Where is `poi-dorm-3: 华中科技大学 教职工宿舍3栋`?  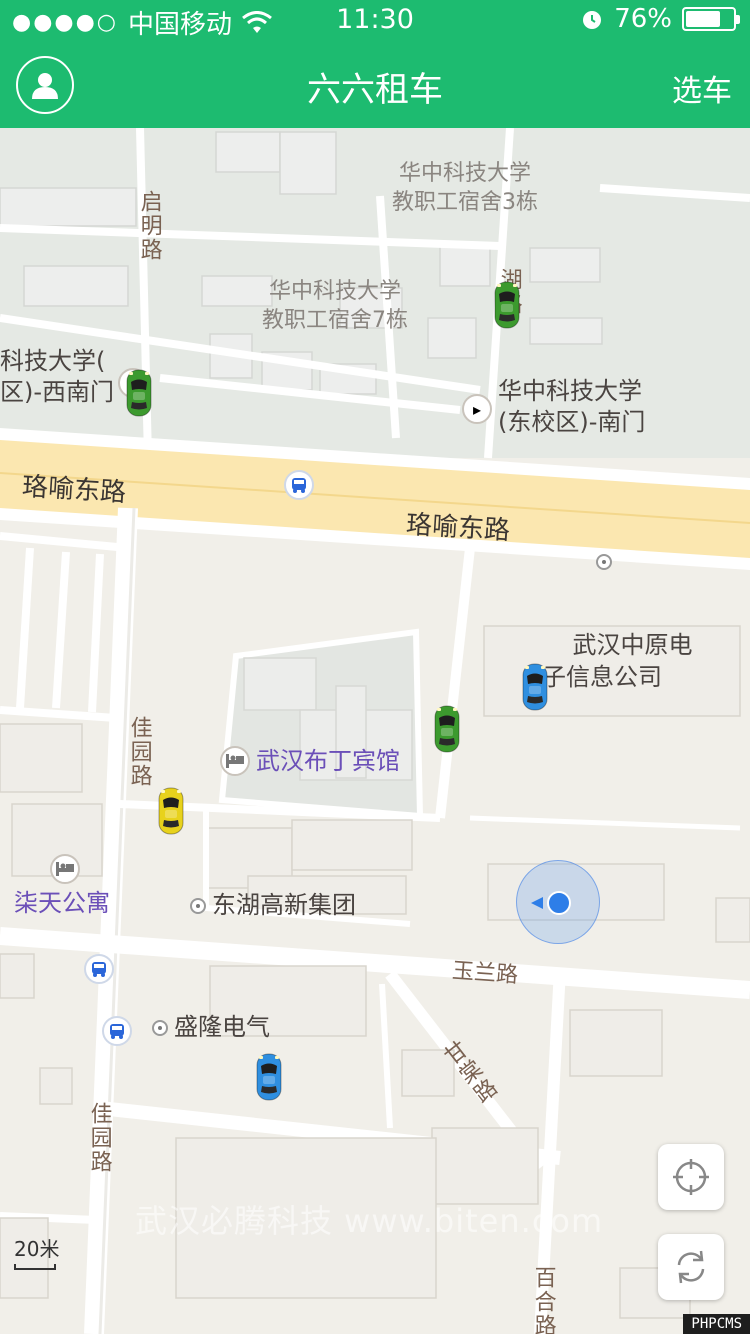 poi-dorm-3: 华中科技大学 教职工宿舍3栋 is located at coordinates (465, 188).